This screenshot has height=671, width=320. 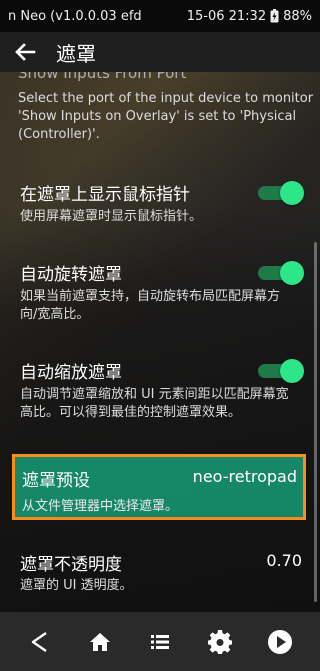 What do you see at coordinates (105, 195) in the screenshot?
I see `setting-label-show-mouse: 在遮罩上显示鼠标指针` at bounding box center [105, 195].